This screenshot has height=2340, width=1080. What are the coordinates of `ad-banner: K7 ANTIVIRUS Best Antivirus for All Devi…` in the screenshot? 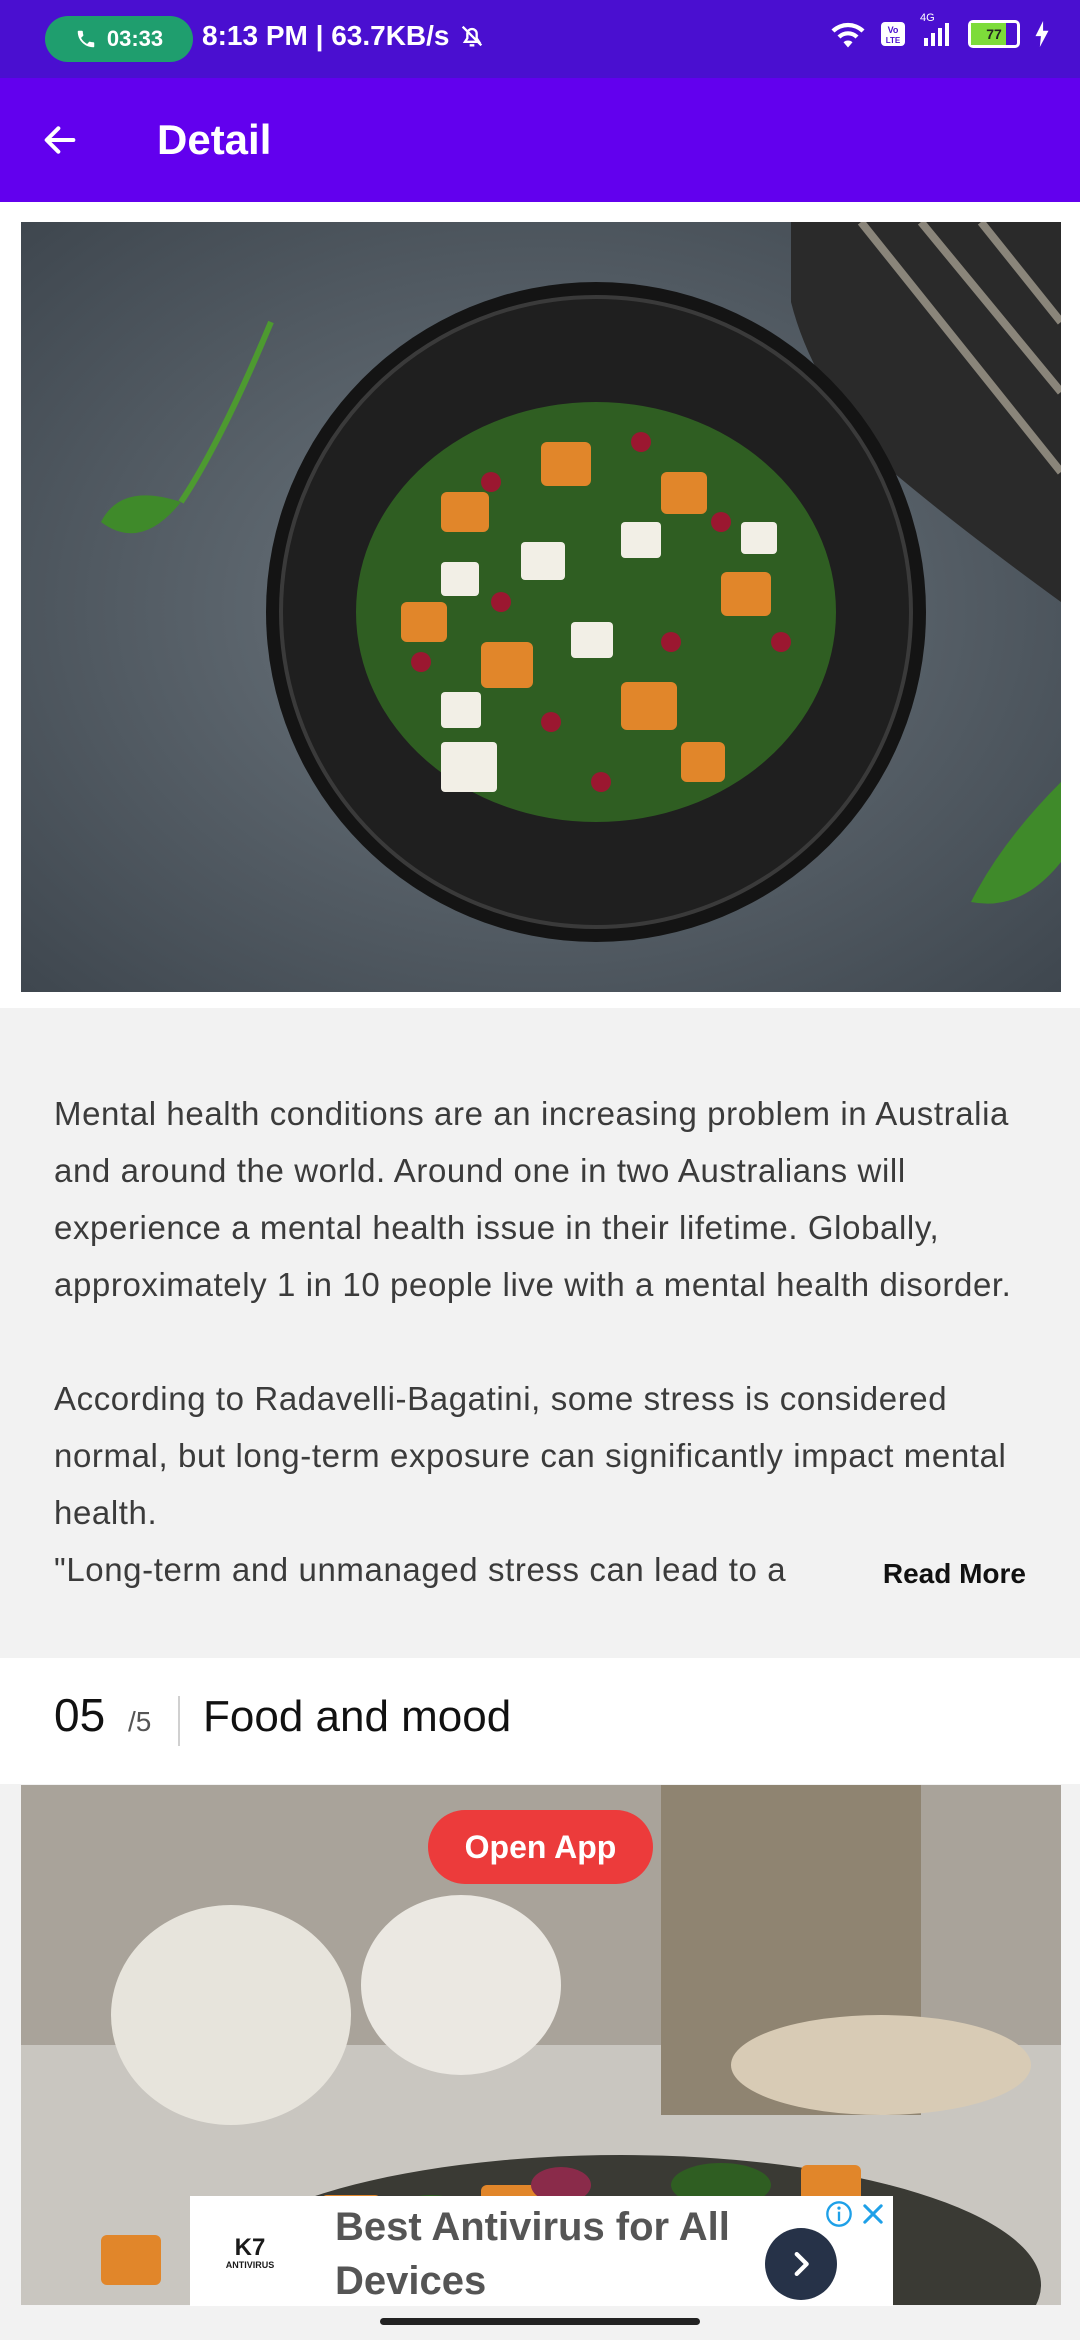 It's located at (541, 2251).